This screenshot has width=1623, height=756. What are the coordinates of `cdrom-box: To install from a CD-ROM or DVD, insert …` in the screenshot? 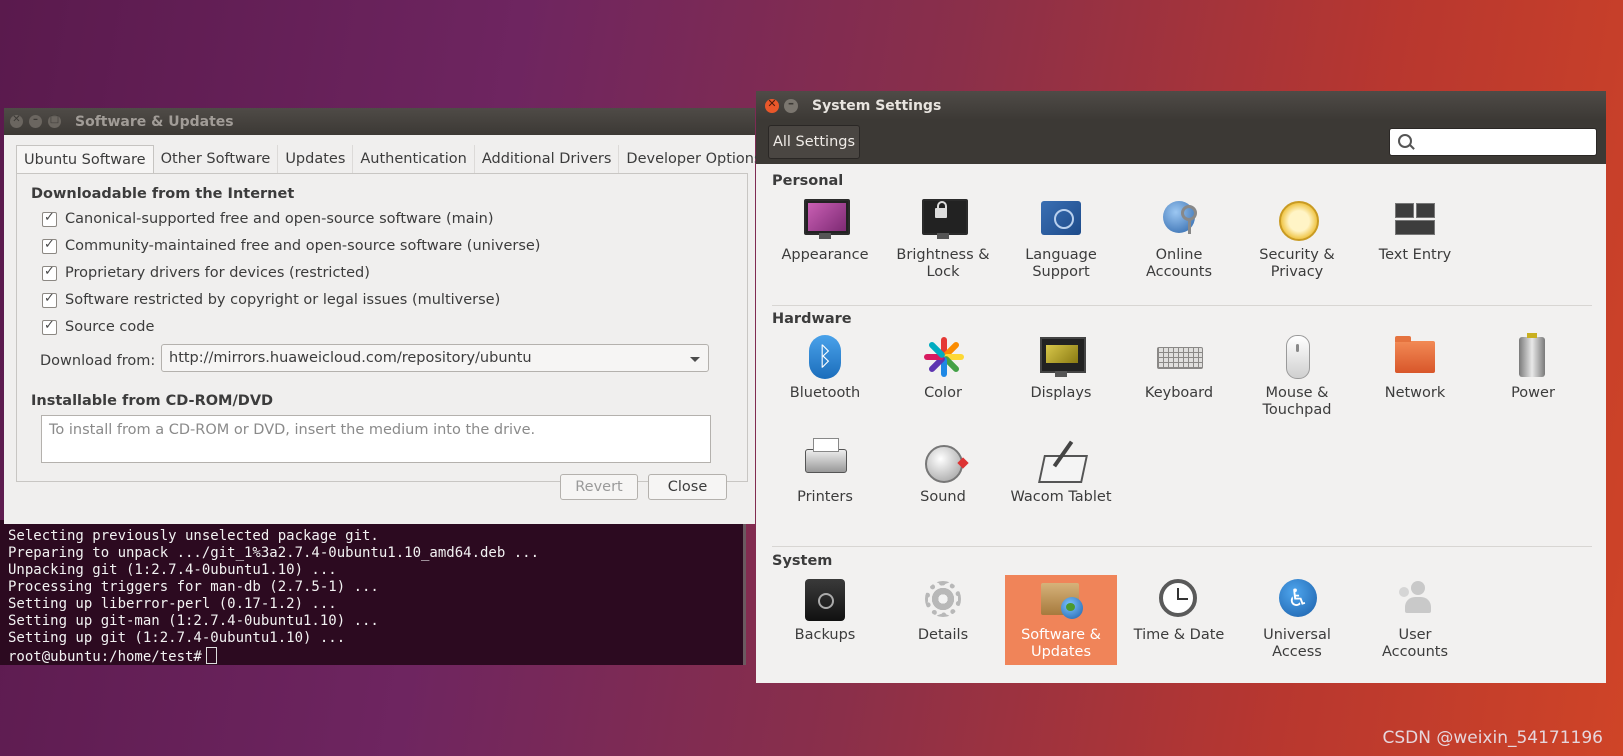 It's located at (376, 439).